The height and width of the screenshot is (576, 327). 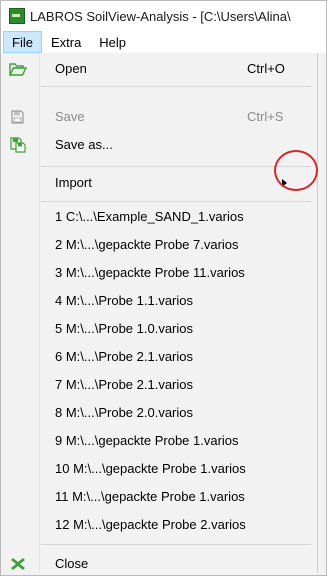 I want to click on recent-file-label: 6 M:\...\Probe 2.1.varios, so click(x=124, y=356).